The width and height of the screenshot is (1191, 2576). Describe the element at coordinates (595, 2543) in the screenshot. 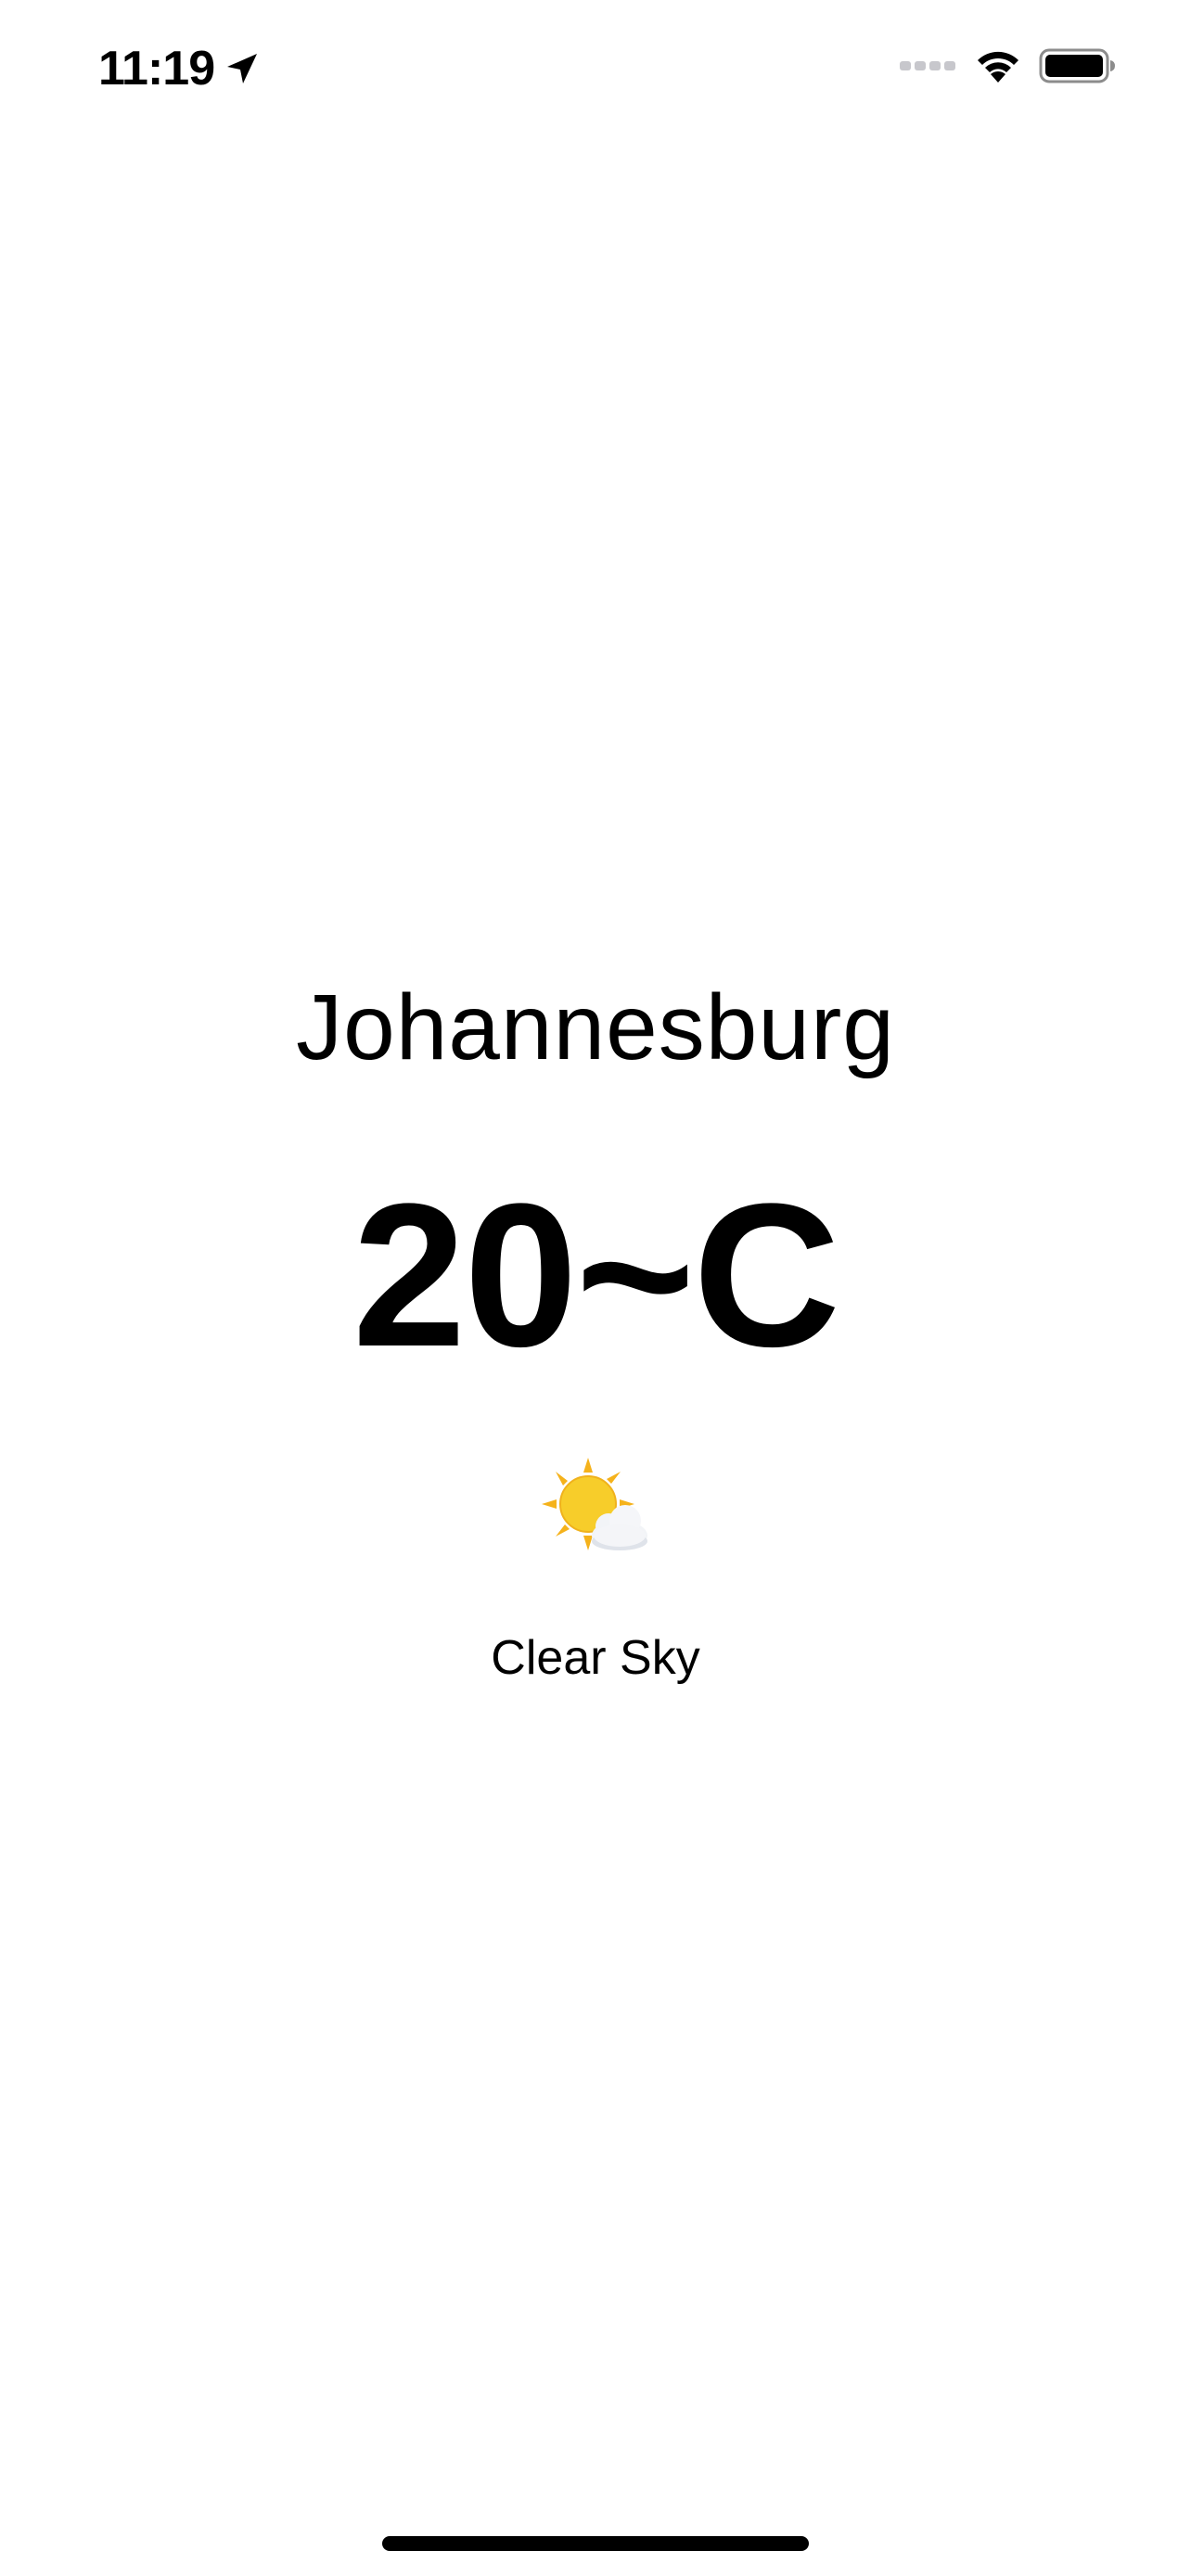

I see `home-indicator` at that location.